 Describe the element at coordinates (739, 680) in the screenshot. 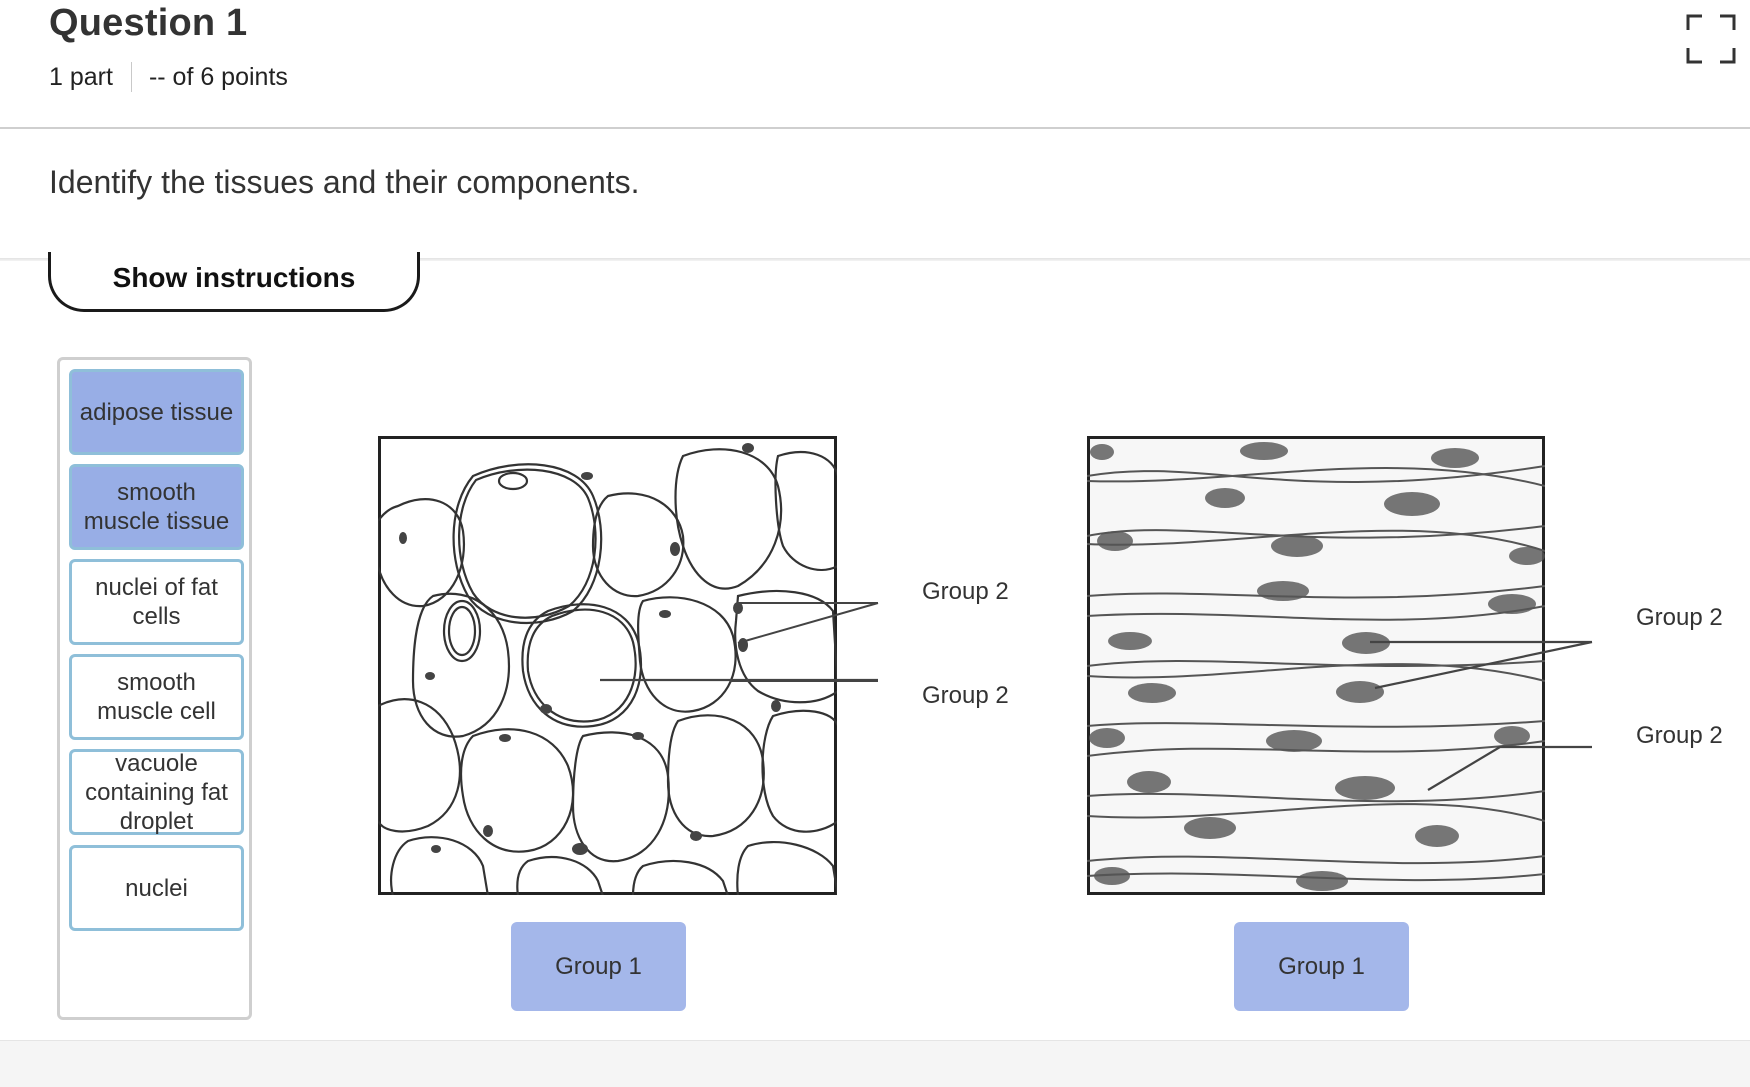

I see `adipose-pointer-line-lower` at that location.